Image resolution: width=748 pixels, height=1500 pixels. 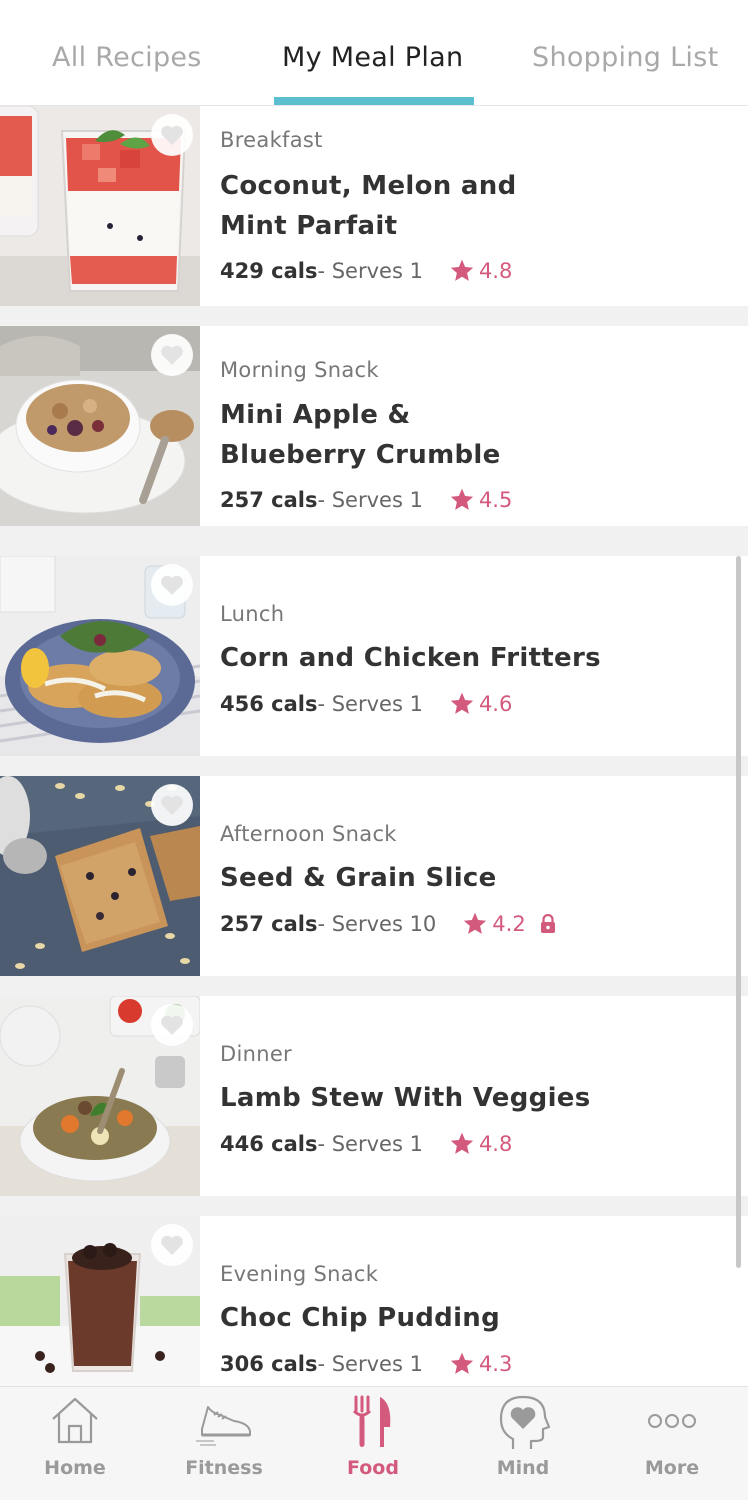 I want to click on meal-type-label: Lunch, so click(x=252, y=614).